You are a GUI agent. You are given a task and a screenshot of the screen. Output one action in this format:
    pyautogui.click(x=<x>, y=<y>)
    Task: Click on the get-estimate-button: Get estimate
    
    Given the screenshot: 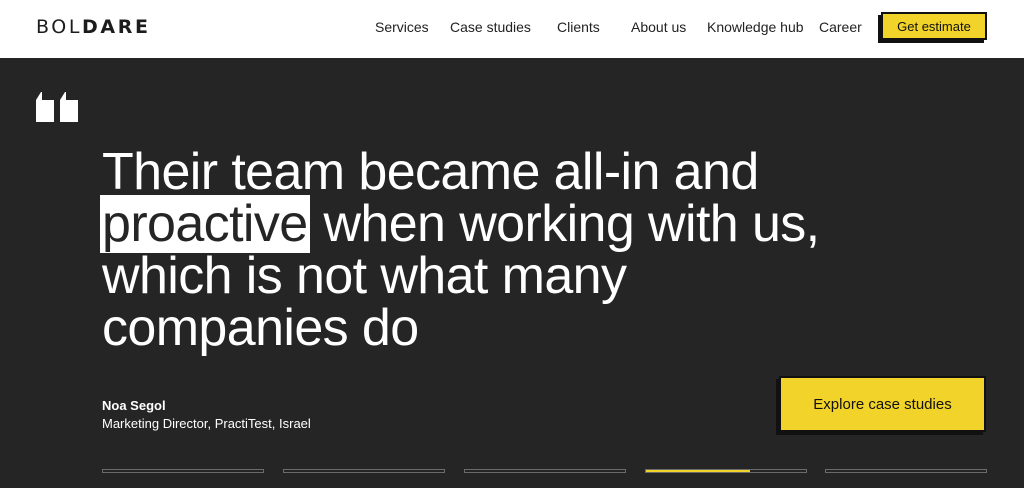 What is the action you would take?
    pyautogui.click(x=934, y=26)
    